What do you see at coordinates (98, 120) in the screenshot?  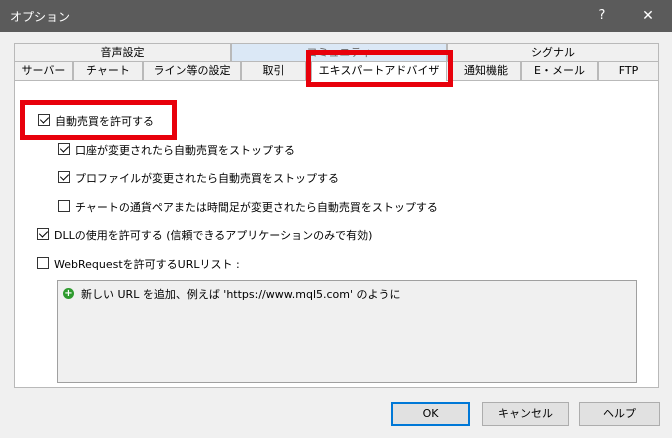 I see `auto-trading-highlight-box` at bounding box center [98, 120].